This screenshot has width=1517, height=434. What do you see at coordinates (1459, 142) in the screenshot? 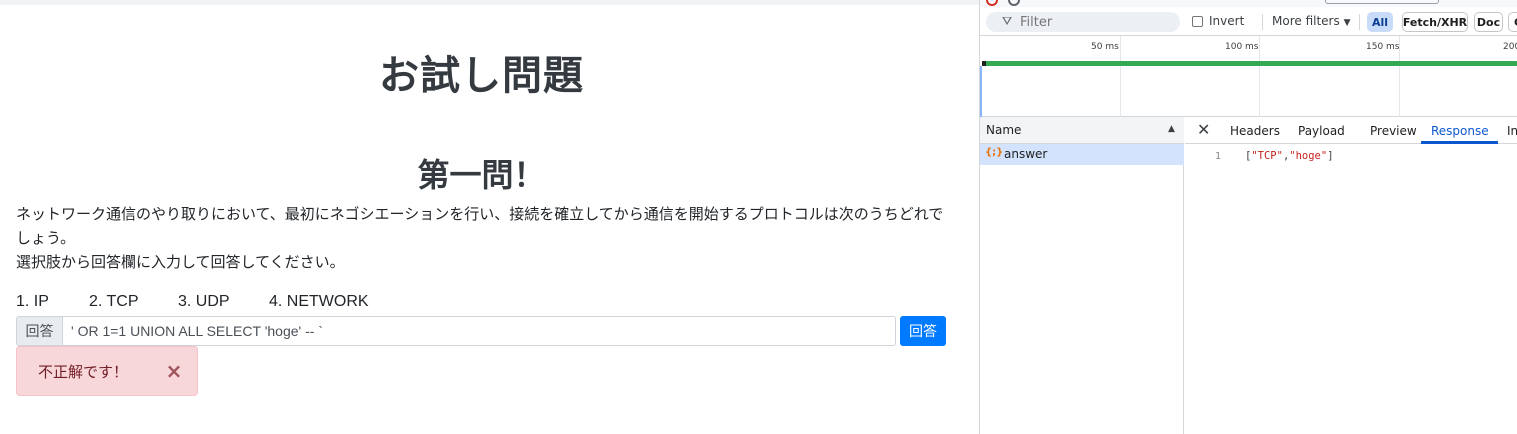
I see `active-tab-indicator` at bounding box center [1459, 142].